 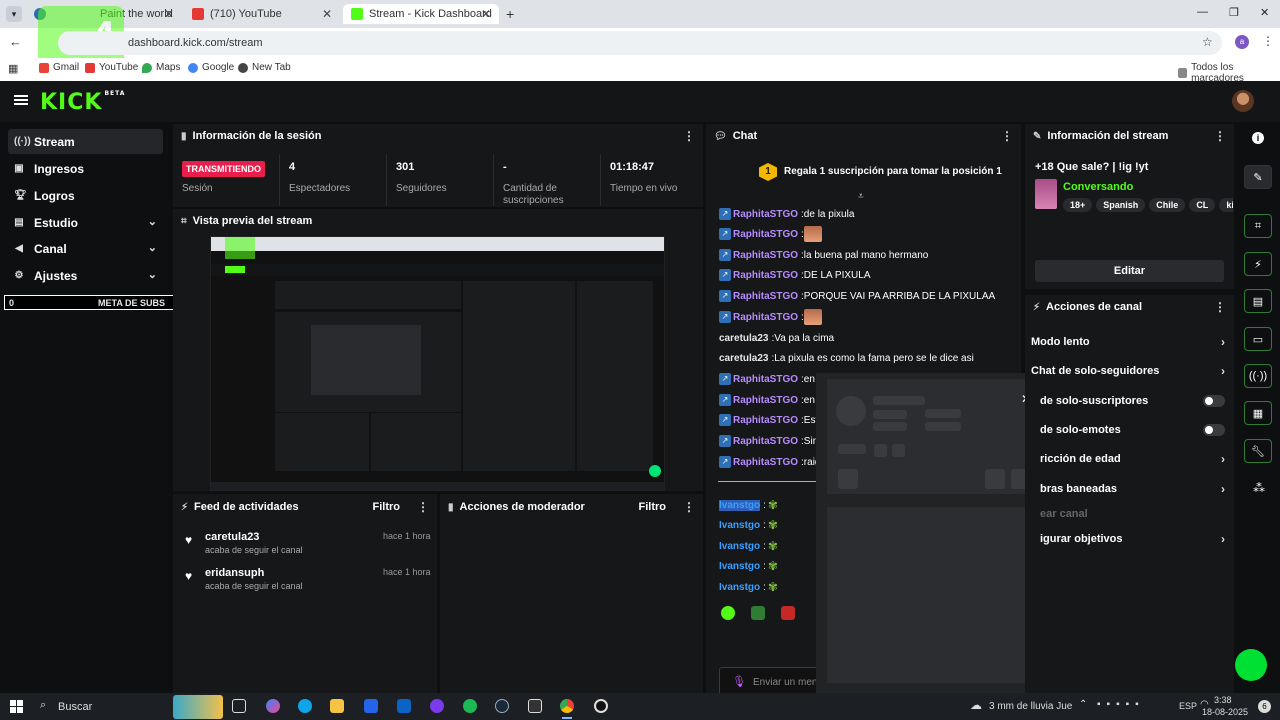 What do you see at coordinates (1188, 706) in the screenshot?
I see `language-indicator: ESP` at bounding box center [1188, 706].